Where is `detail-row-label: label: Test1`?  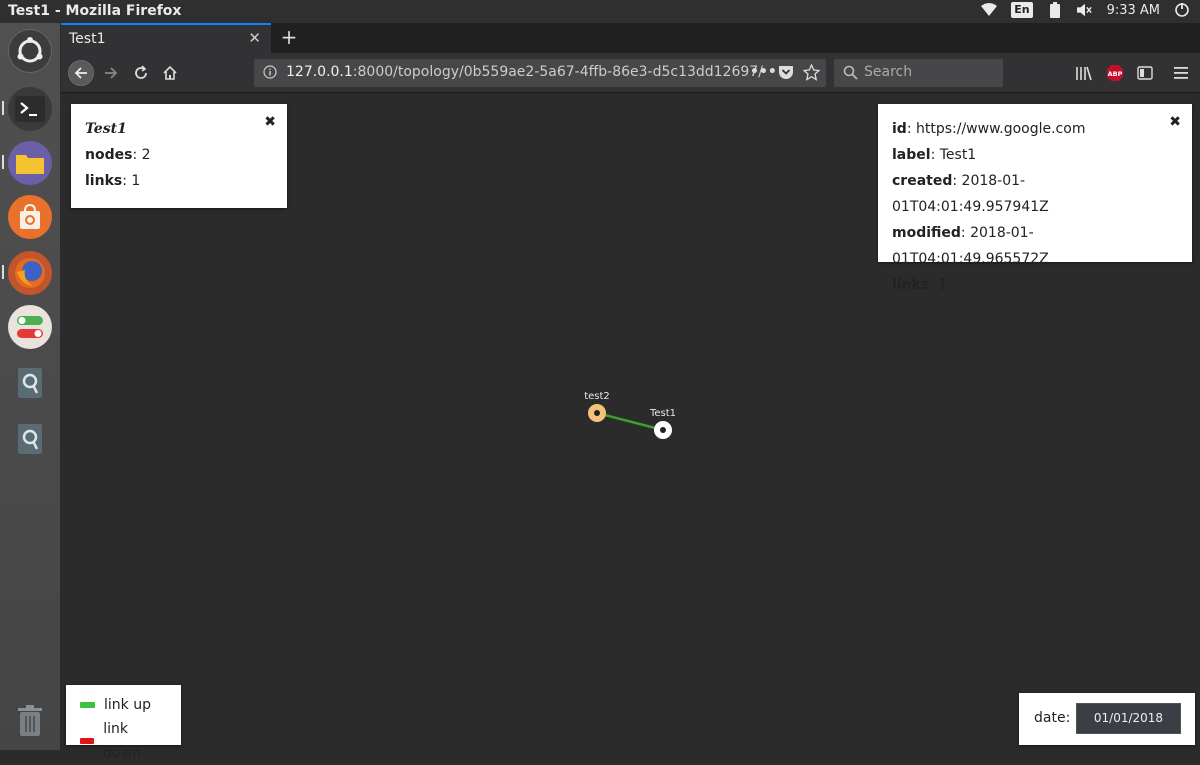 detail-row-label: label: Test1 is located at coordinates (934, 155).